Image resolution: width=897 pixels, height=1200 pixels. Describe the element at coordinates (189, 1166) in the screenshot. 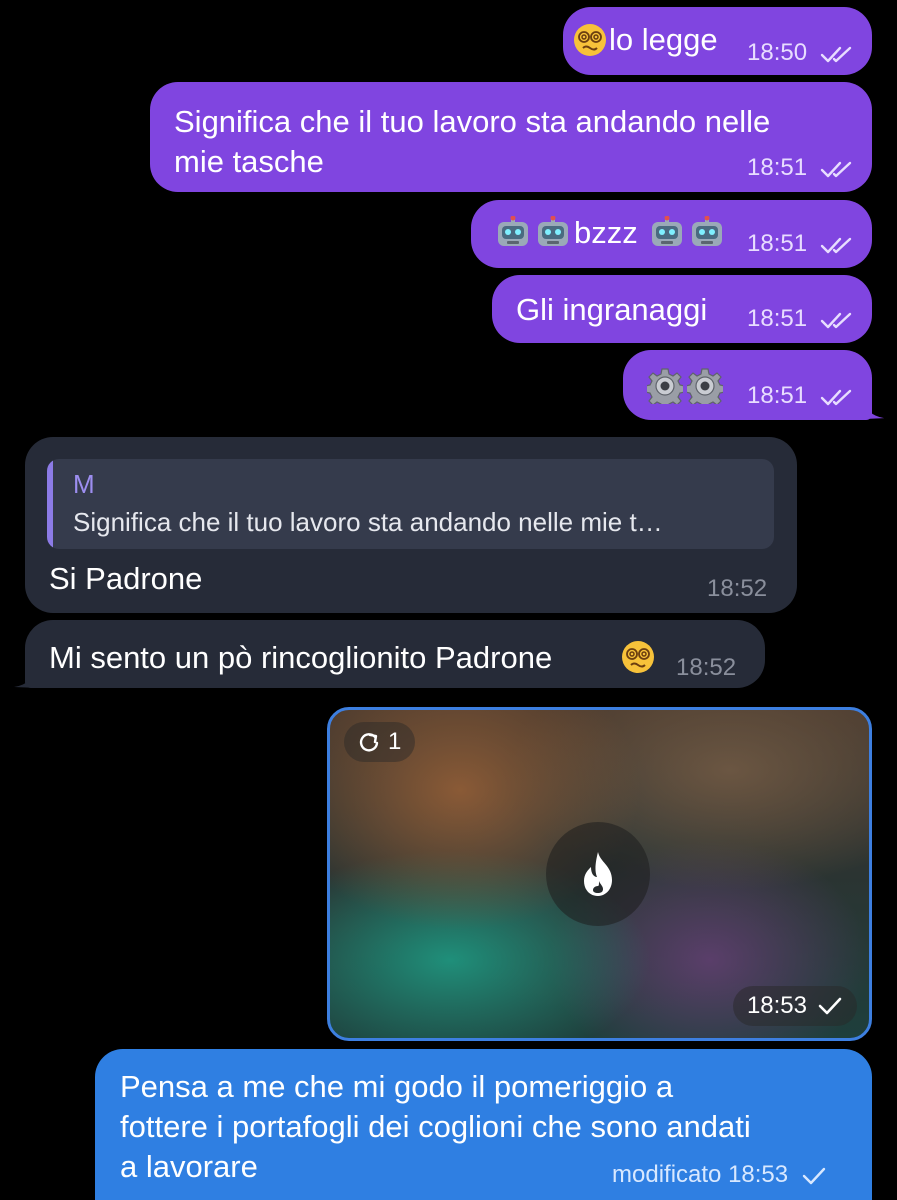

I see `message-text-line-3: a lavorare` at that location.